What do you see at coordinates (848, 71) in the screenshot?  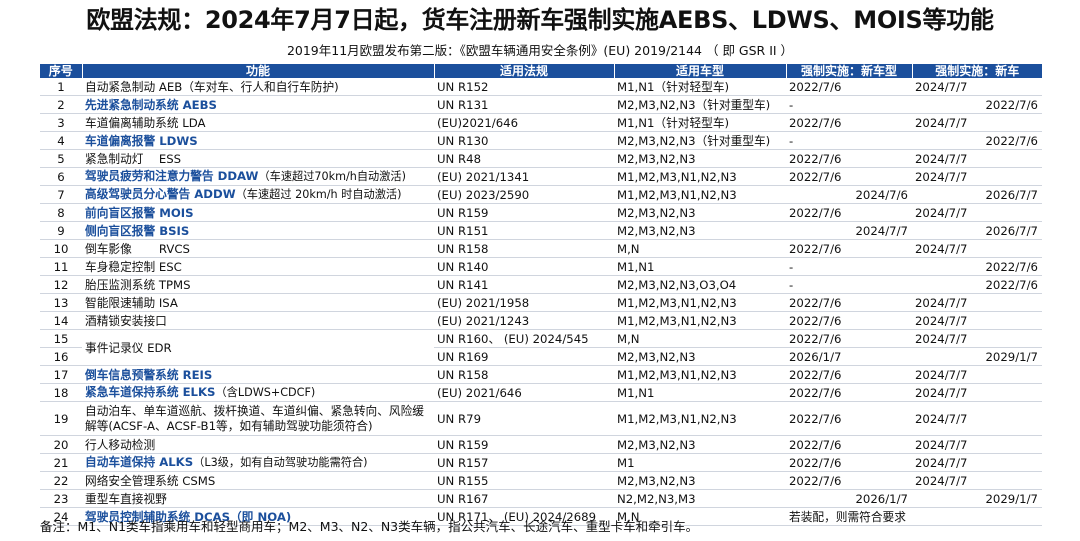 I see `col-header-new-type-date: 强制实施：新车型` at bounding box center [848, 71].